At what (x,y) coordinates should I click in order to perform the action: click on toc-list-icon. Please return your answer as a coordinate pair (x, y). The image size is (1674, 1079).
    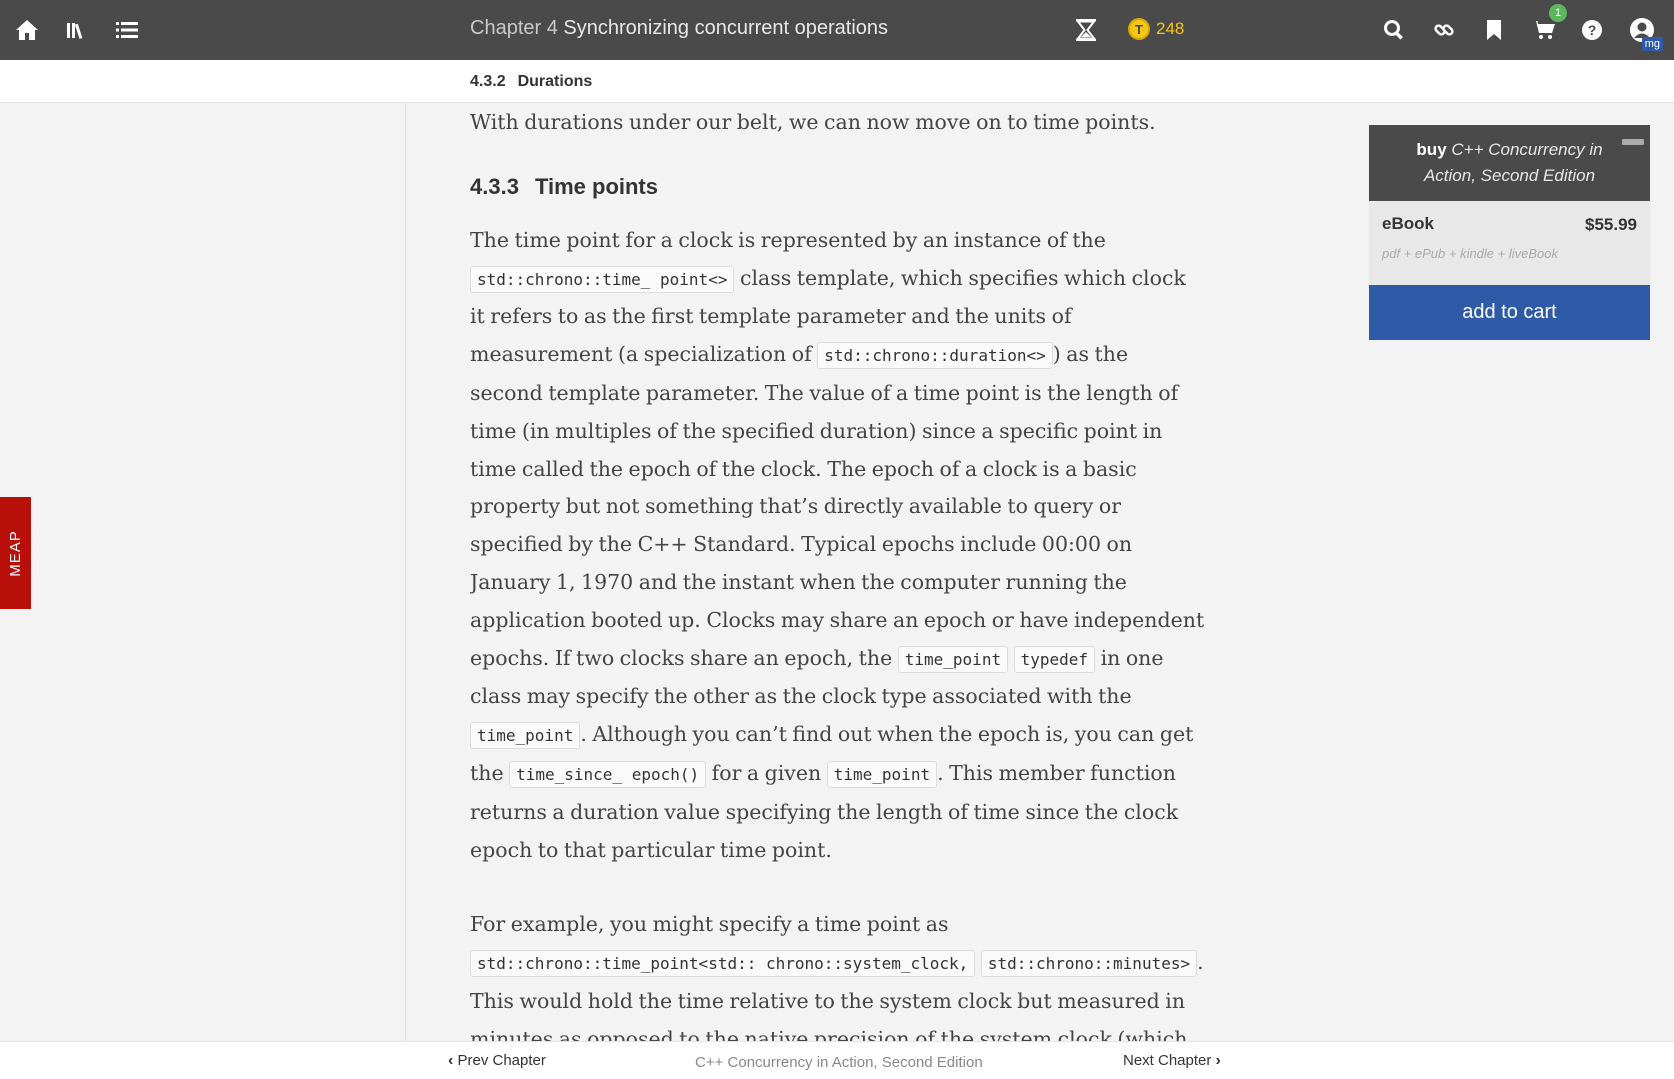
    Looking at the image, I should click on (127, 30).